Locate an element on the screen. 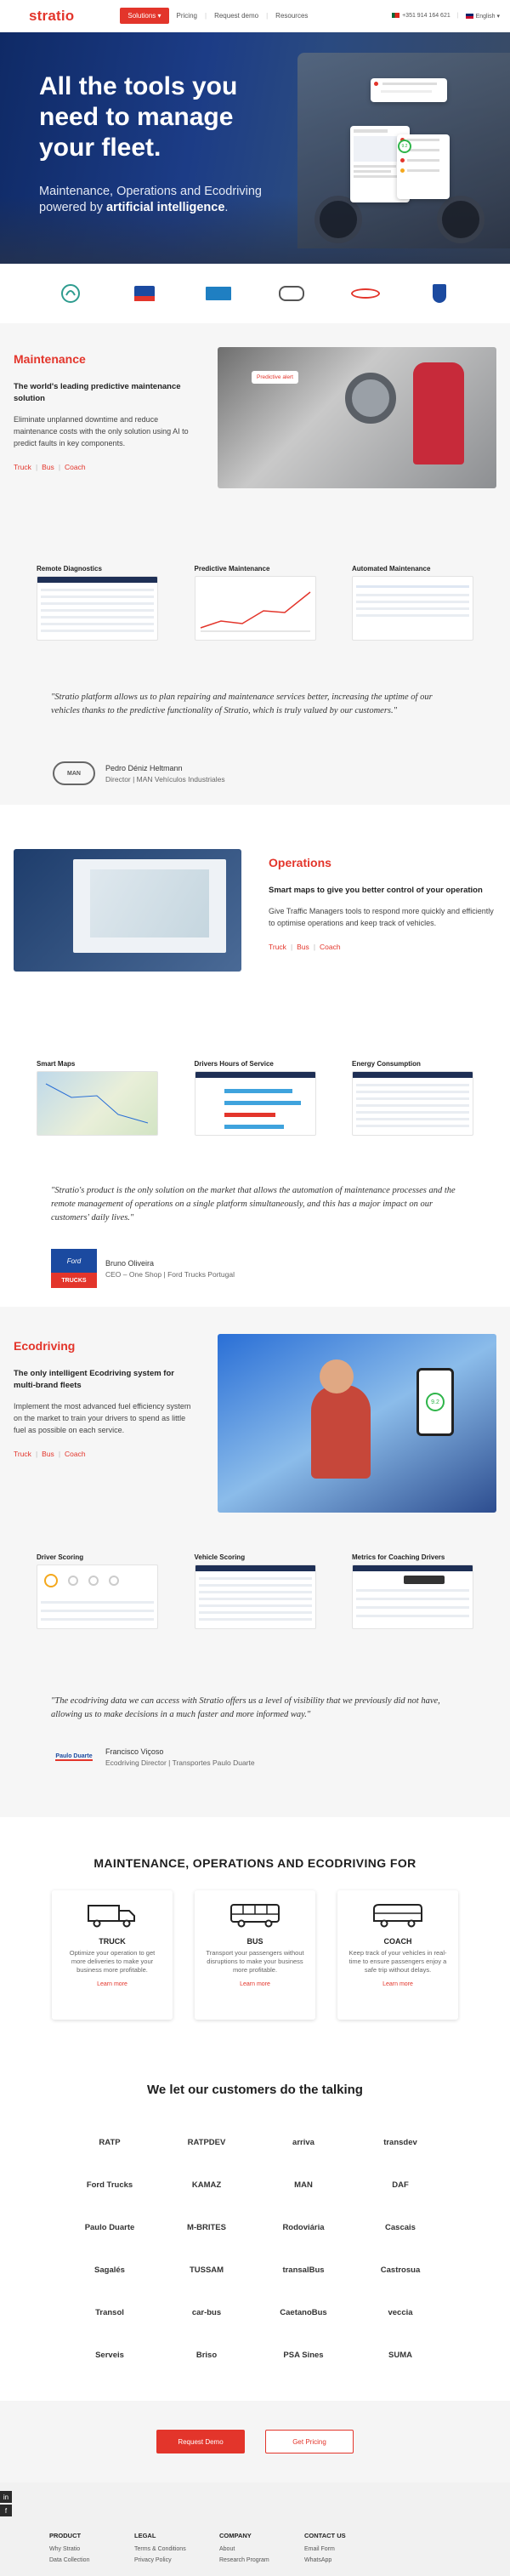 This screenshot has height=2576, width=510. operations-photo is located at coordinates (127, 910).